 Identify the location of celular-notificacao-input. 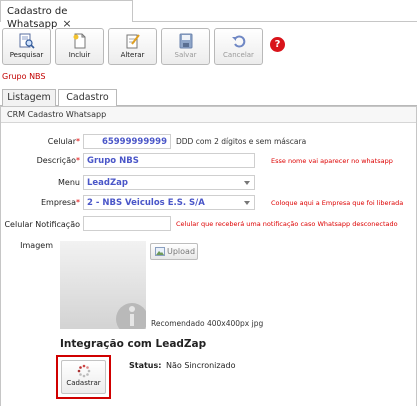
(127, 223).